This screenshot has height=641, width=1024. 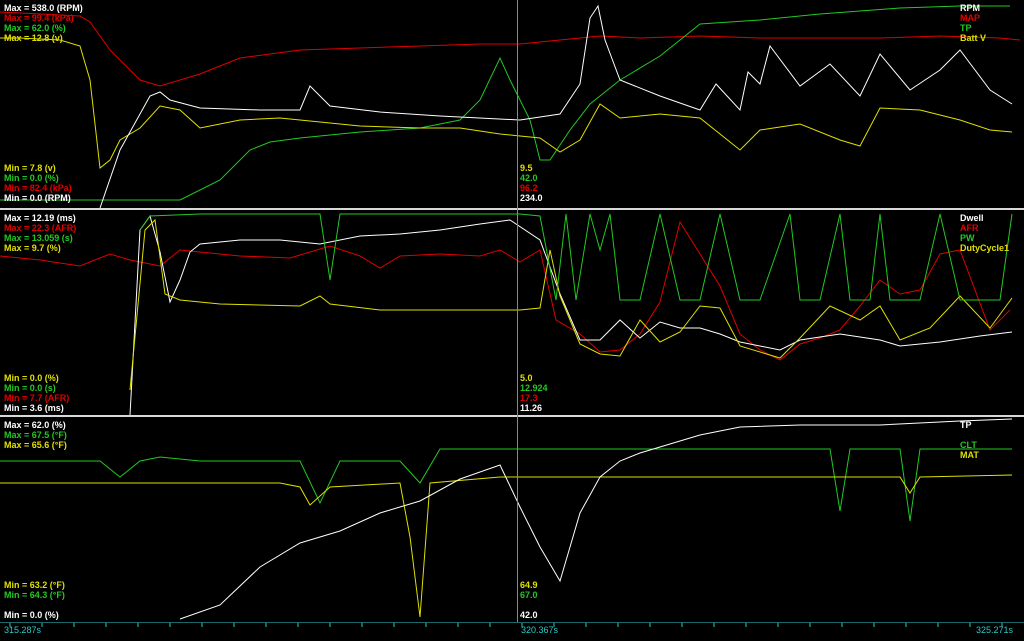 I want to click on timeline-ticks, so click(x=506, y=625).